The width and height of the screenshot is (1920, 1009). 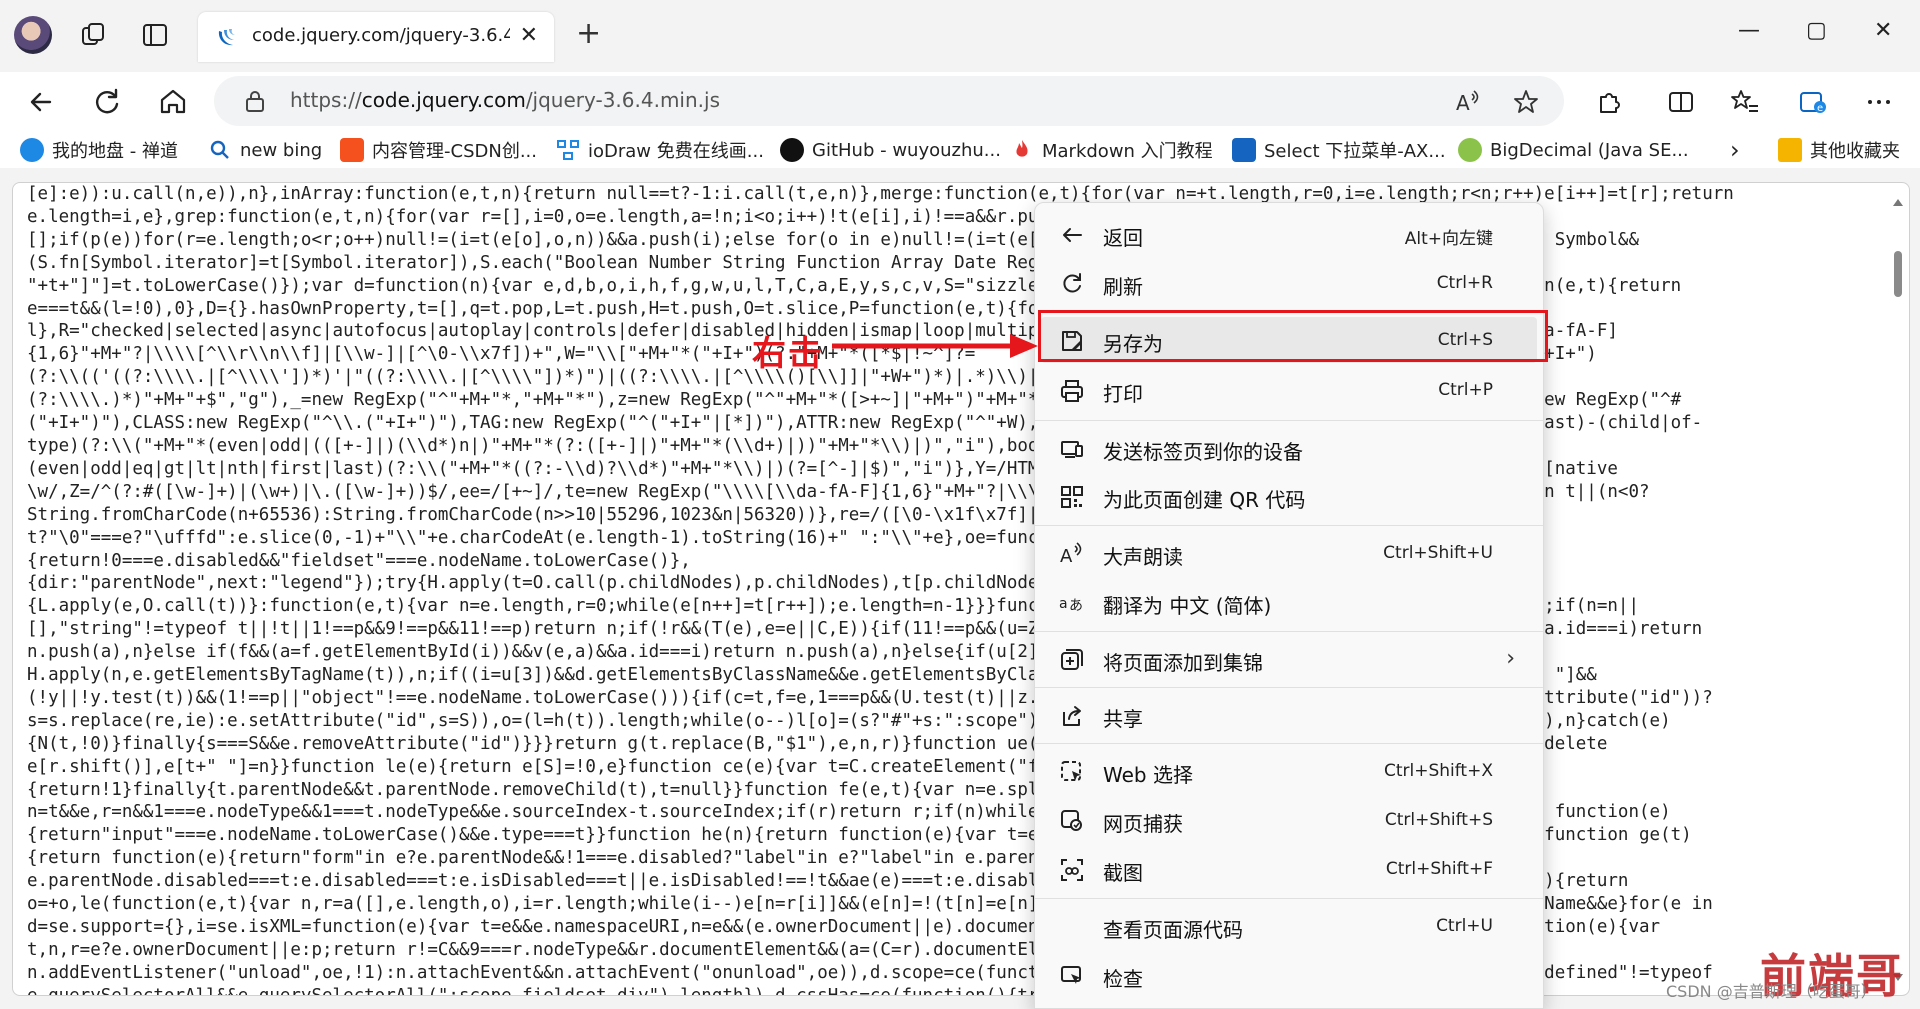 I want to click on favorite-star-icon, so click(x=1526, y=102).